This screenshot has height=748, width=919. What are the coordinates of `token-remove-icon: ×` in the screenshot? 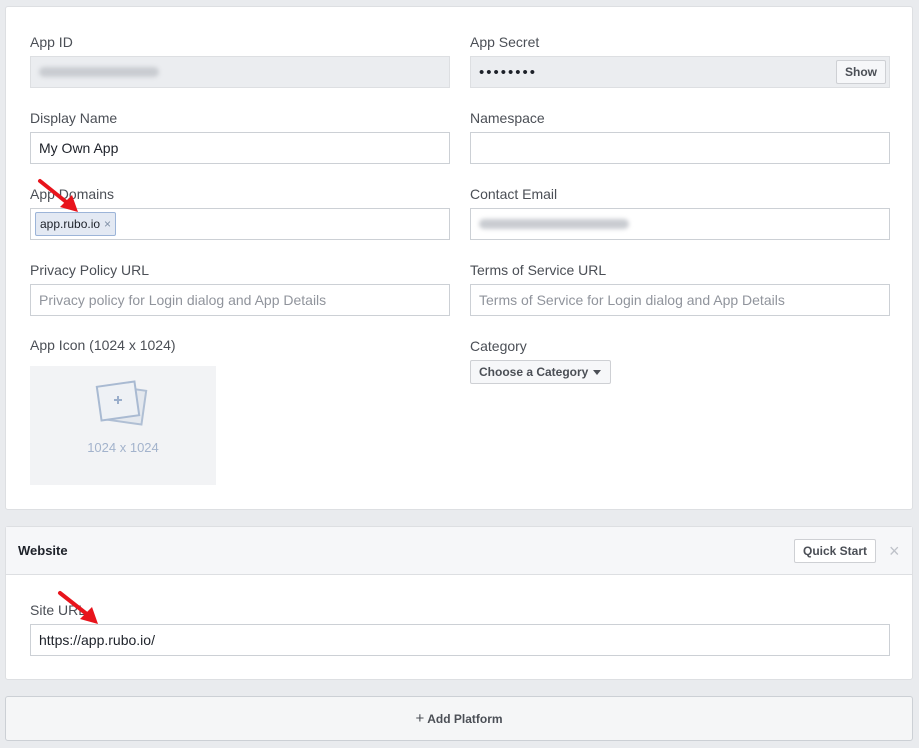 It's located at (107, 224).